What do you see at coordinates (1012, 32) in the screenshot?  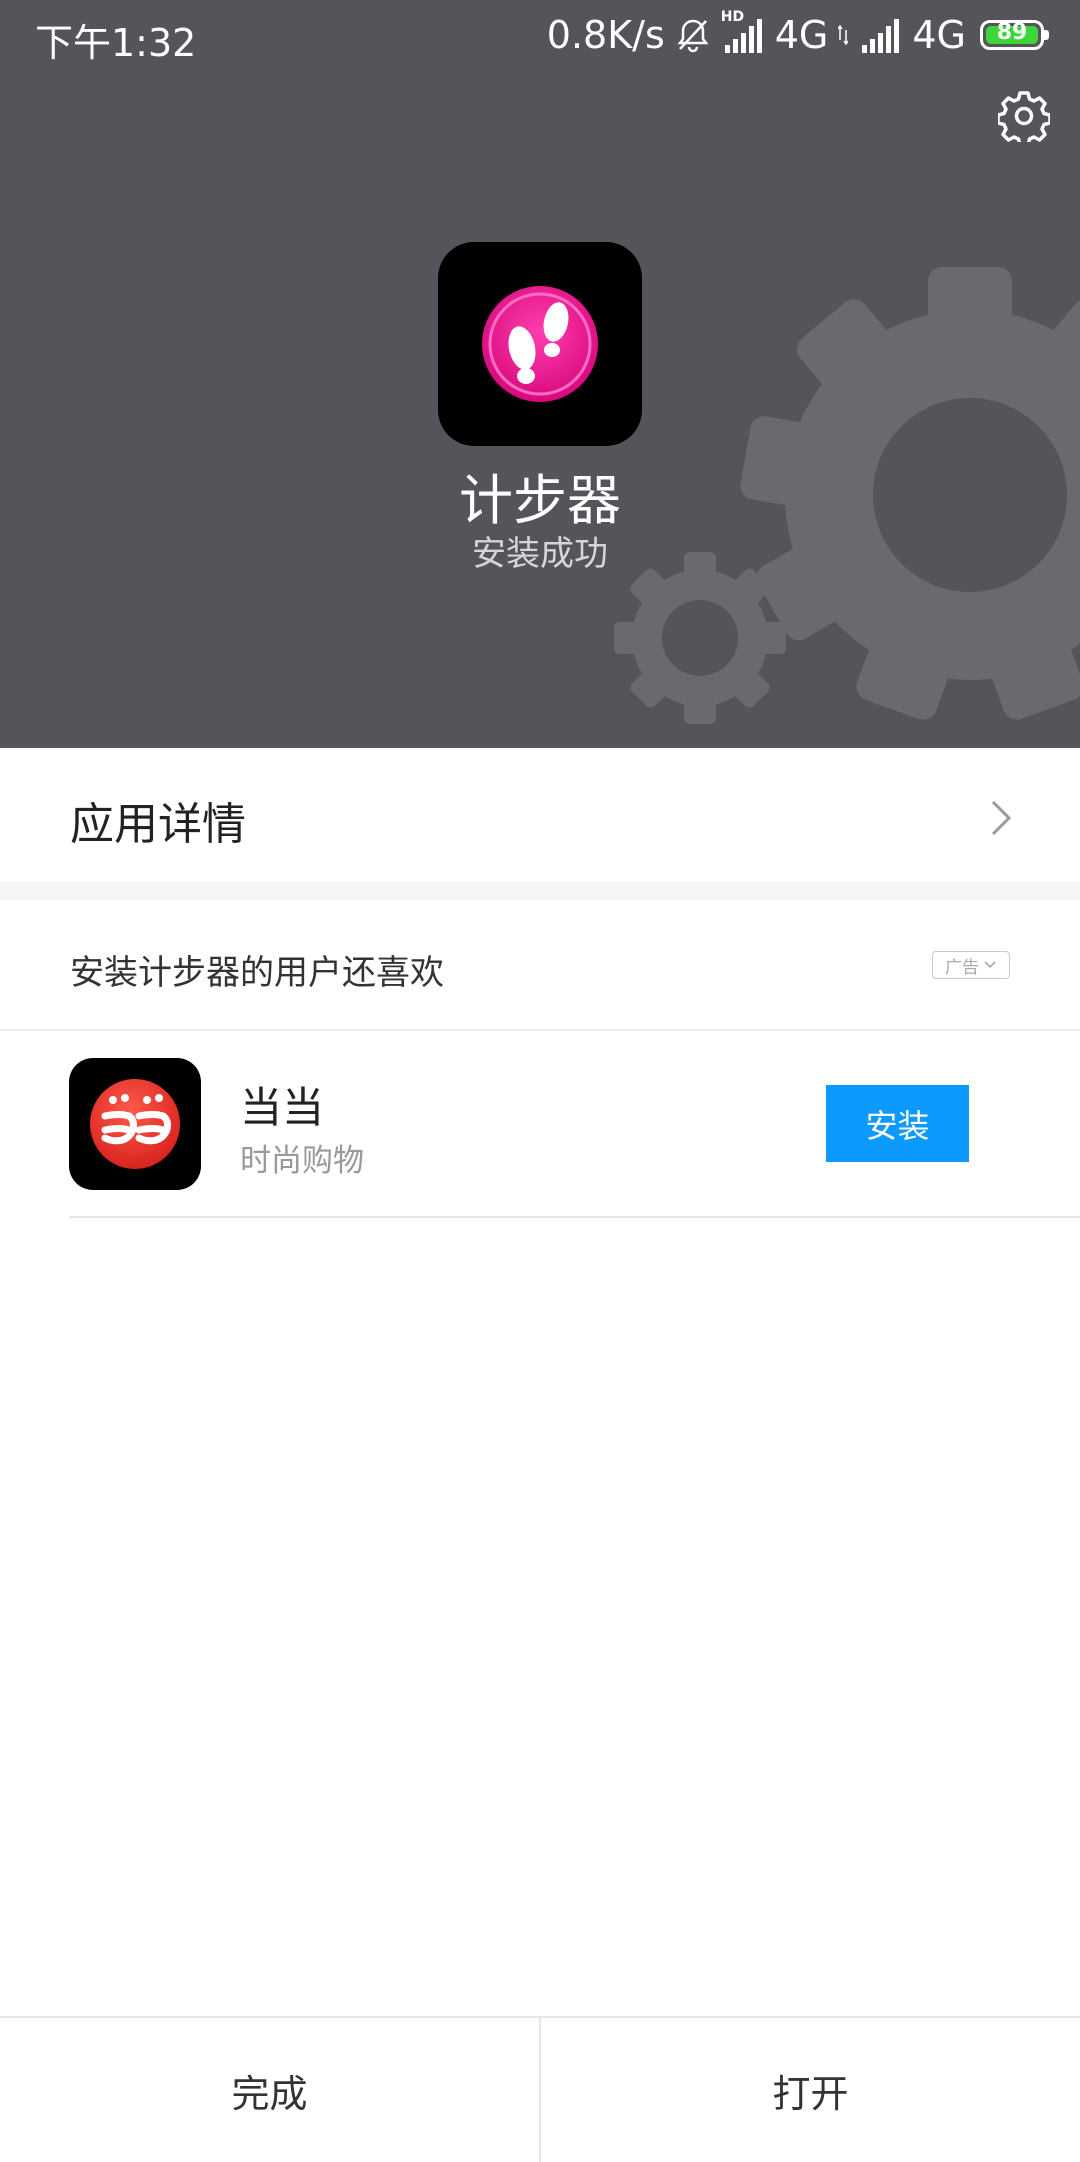 I see `battery-level: 89` at bounding box center [1012, 32].